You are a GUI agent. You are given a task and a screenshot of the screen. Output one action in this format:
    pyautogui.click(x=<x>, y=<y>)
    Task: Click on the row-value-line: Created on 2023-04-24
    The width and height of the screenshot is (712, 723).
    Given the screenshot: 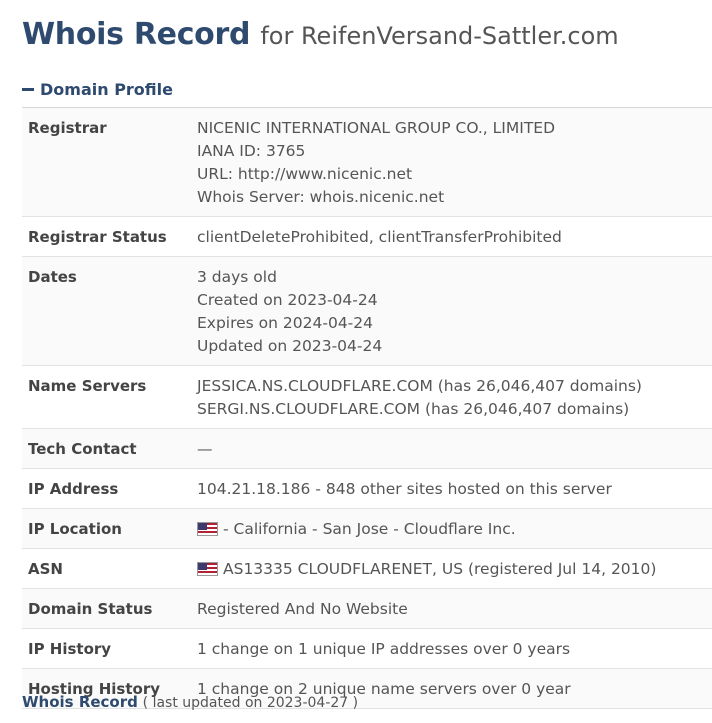 What is the action you would take?
    pyautogui.click(x=289, y=300)
    